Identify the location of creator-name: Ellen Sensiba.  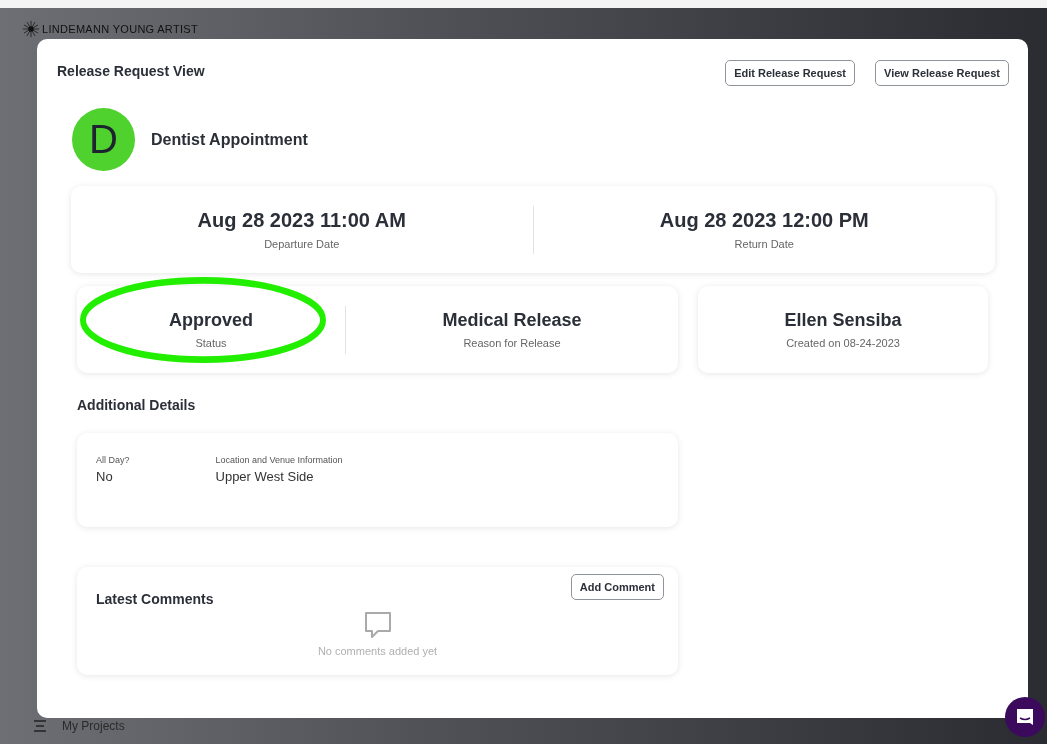
(843, 320).